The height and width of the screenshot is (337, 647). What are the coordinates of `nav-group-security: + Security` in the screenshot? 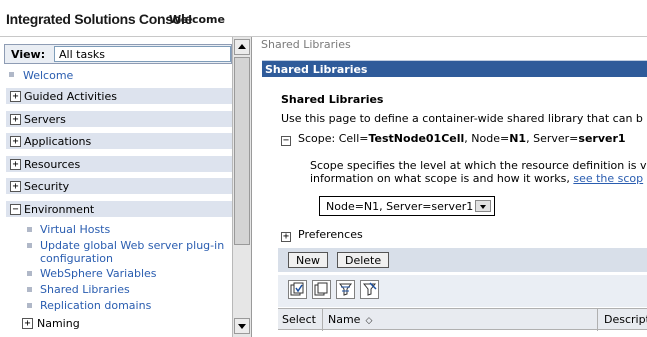 It's located at (119, 186).